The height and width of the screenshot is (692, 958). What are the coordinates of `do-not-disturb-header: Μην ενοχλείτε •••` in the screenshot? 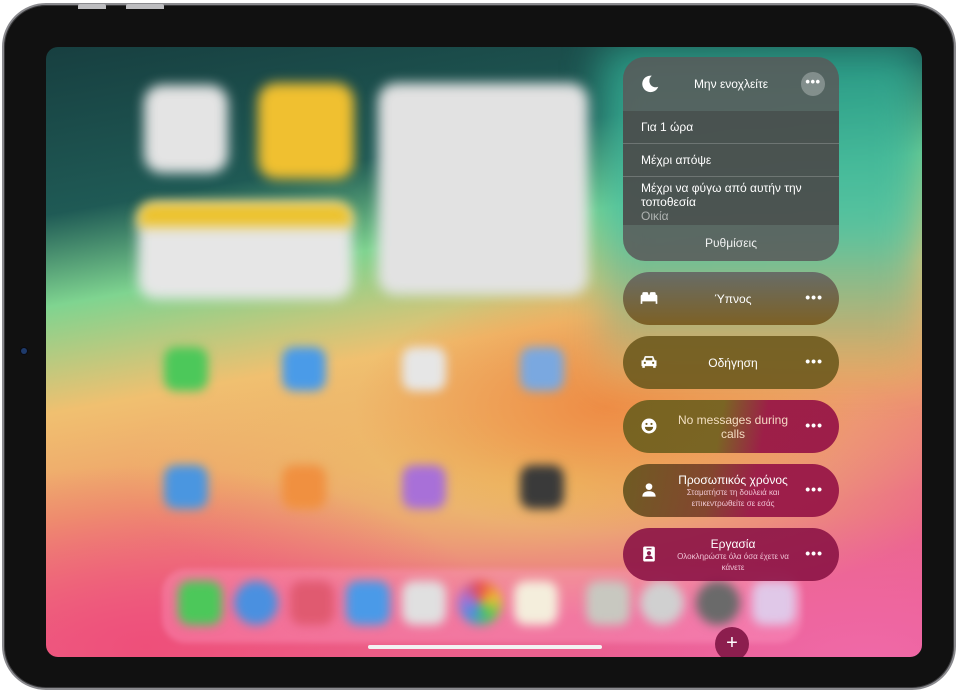 It's located at (731, 84).